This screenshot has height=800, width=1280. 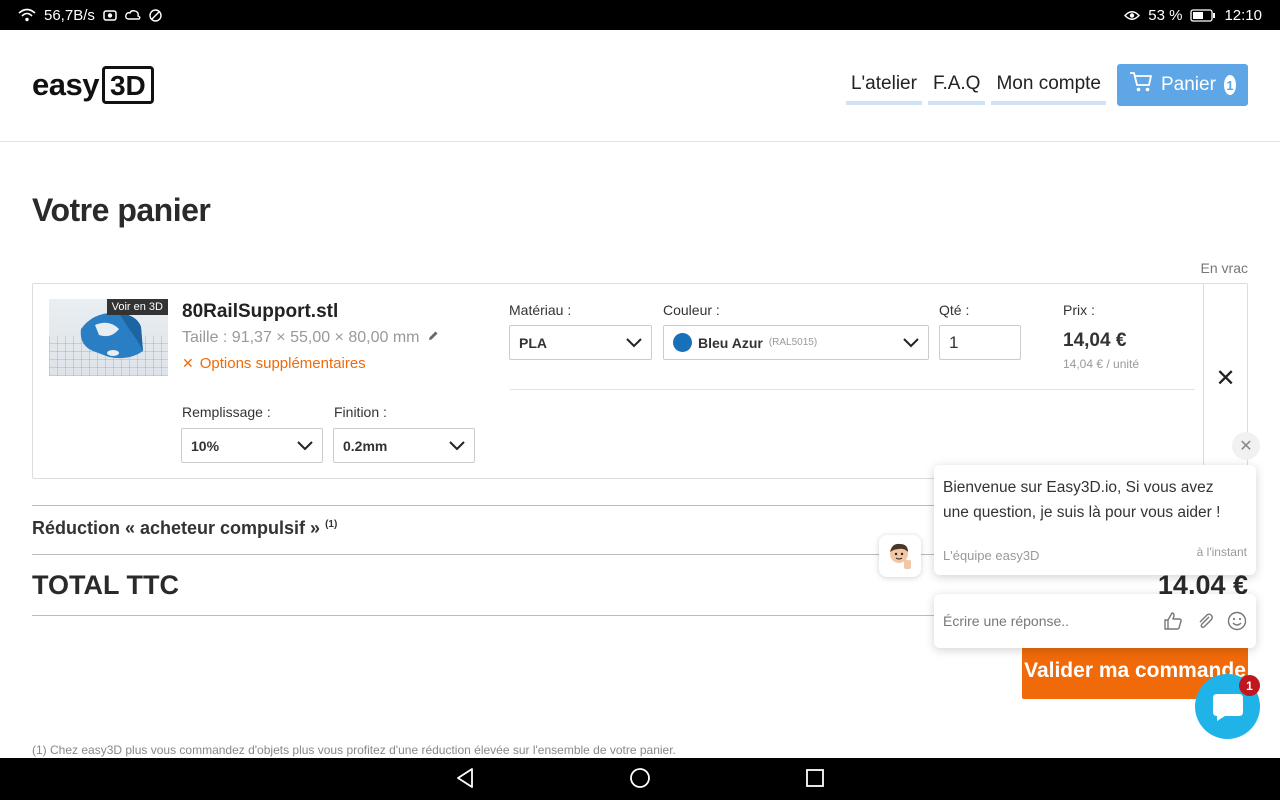 I want to click on chat-bubble-icon, so click(x=1227, y=707).